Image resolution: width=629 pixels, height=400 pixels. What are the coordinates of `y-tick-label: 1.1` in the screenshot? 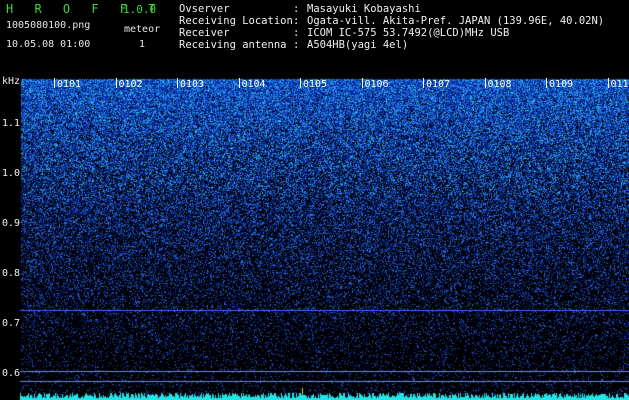 It's located at (11, 123).